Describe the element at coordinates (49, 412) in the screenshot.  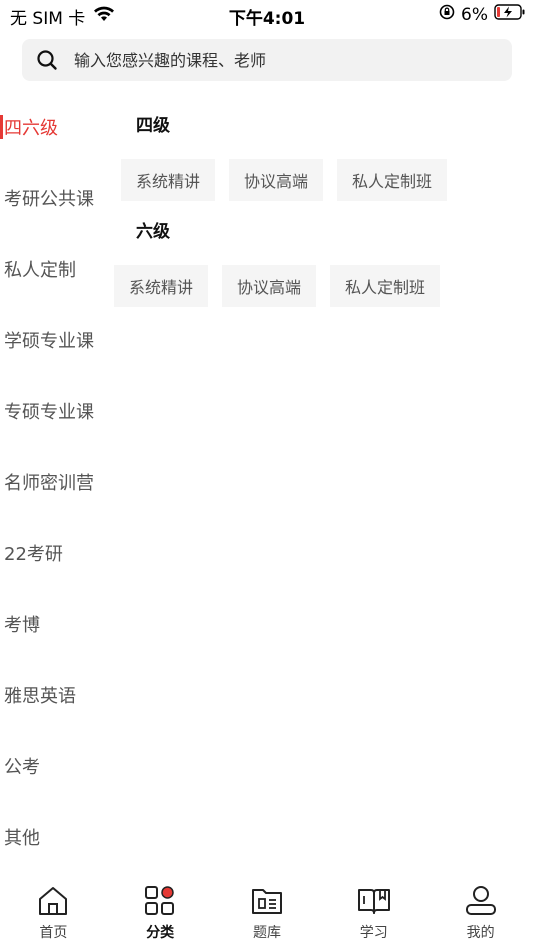
I see `sidebar-item-label: 专硕专业课` at that location.